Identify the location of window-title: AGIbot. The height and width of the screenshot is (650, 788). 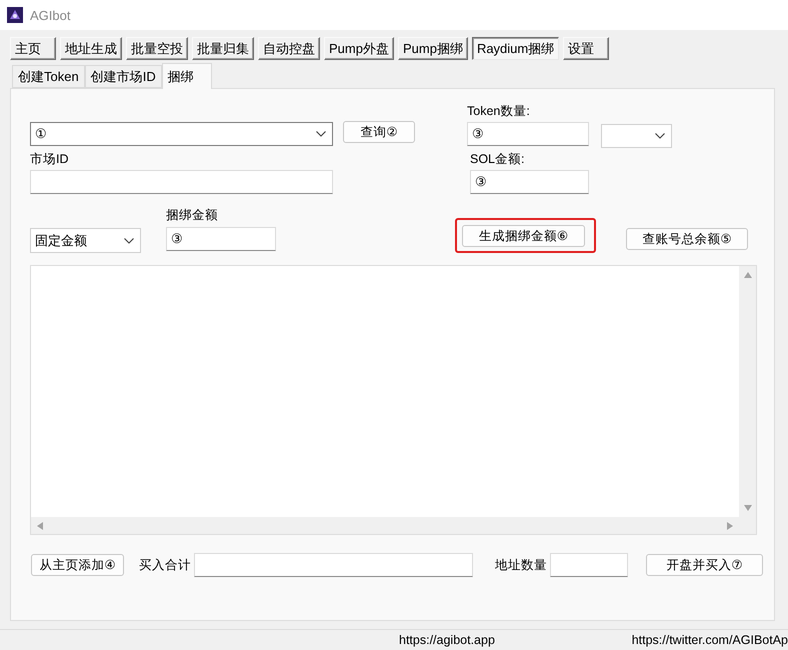
(50, 15).